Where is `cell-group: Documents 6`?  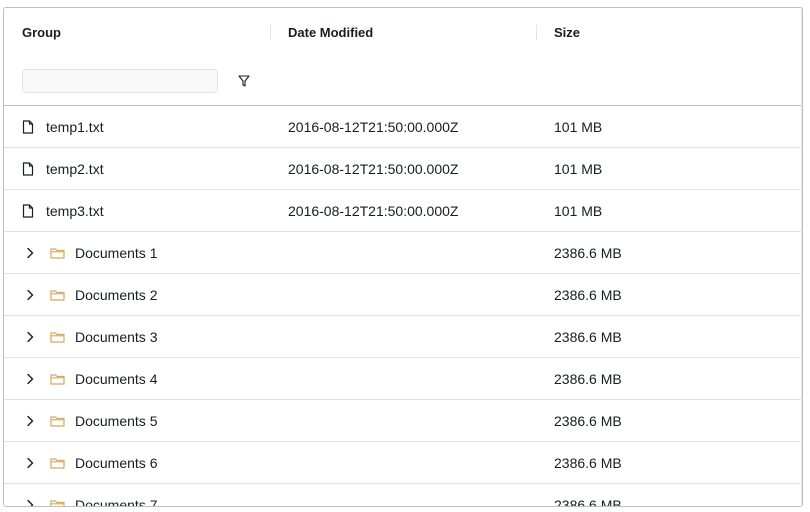
cell-group: Documents 6 is located at coordinates (90, 462).